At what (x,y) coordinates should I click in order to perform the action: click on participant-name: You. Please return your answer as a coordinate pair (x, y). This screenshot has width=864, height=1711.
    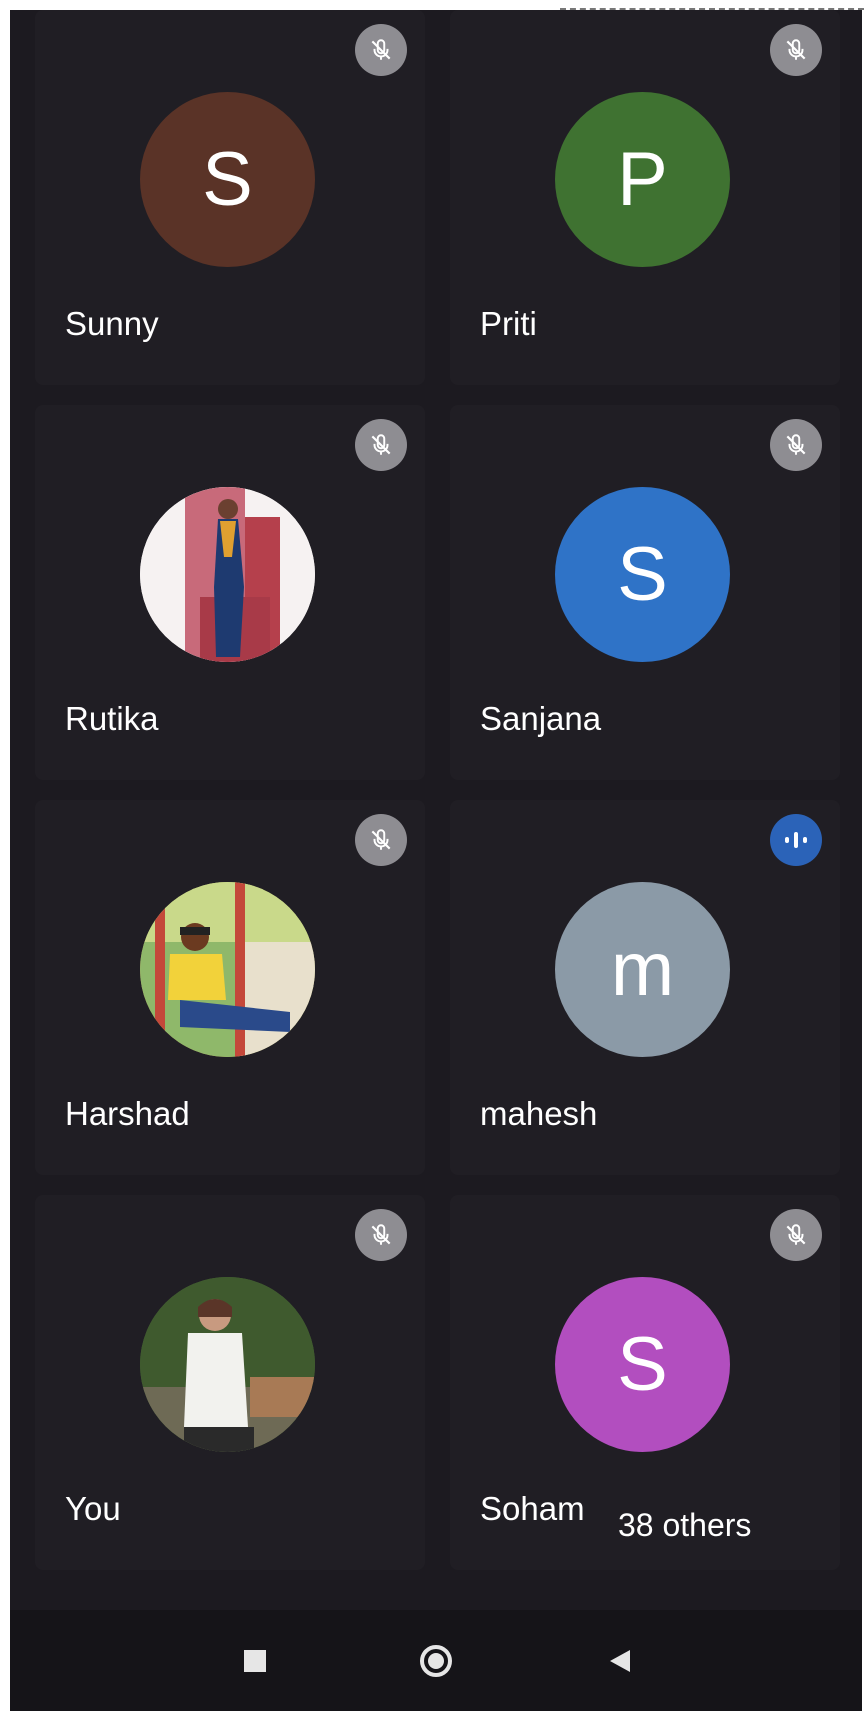
    Looking at the image, I should click on (93, 1508).